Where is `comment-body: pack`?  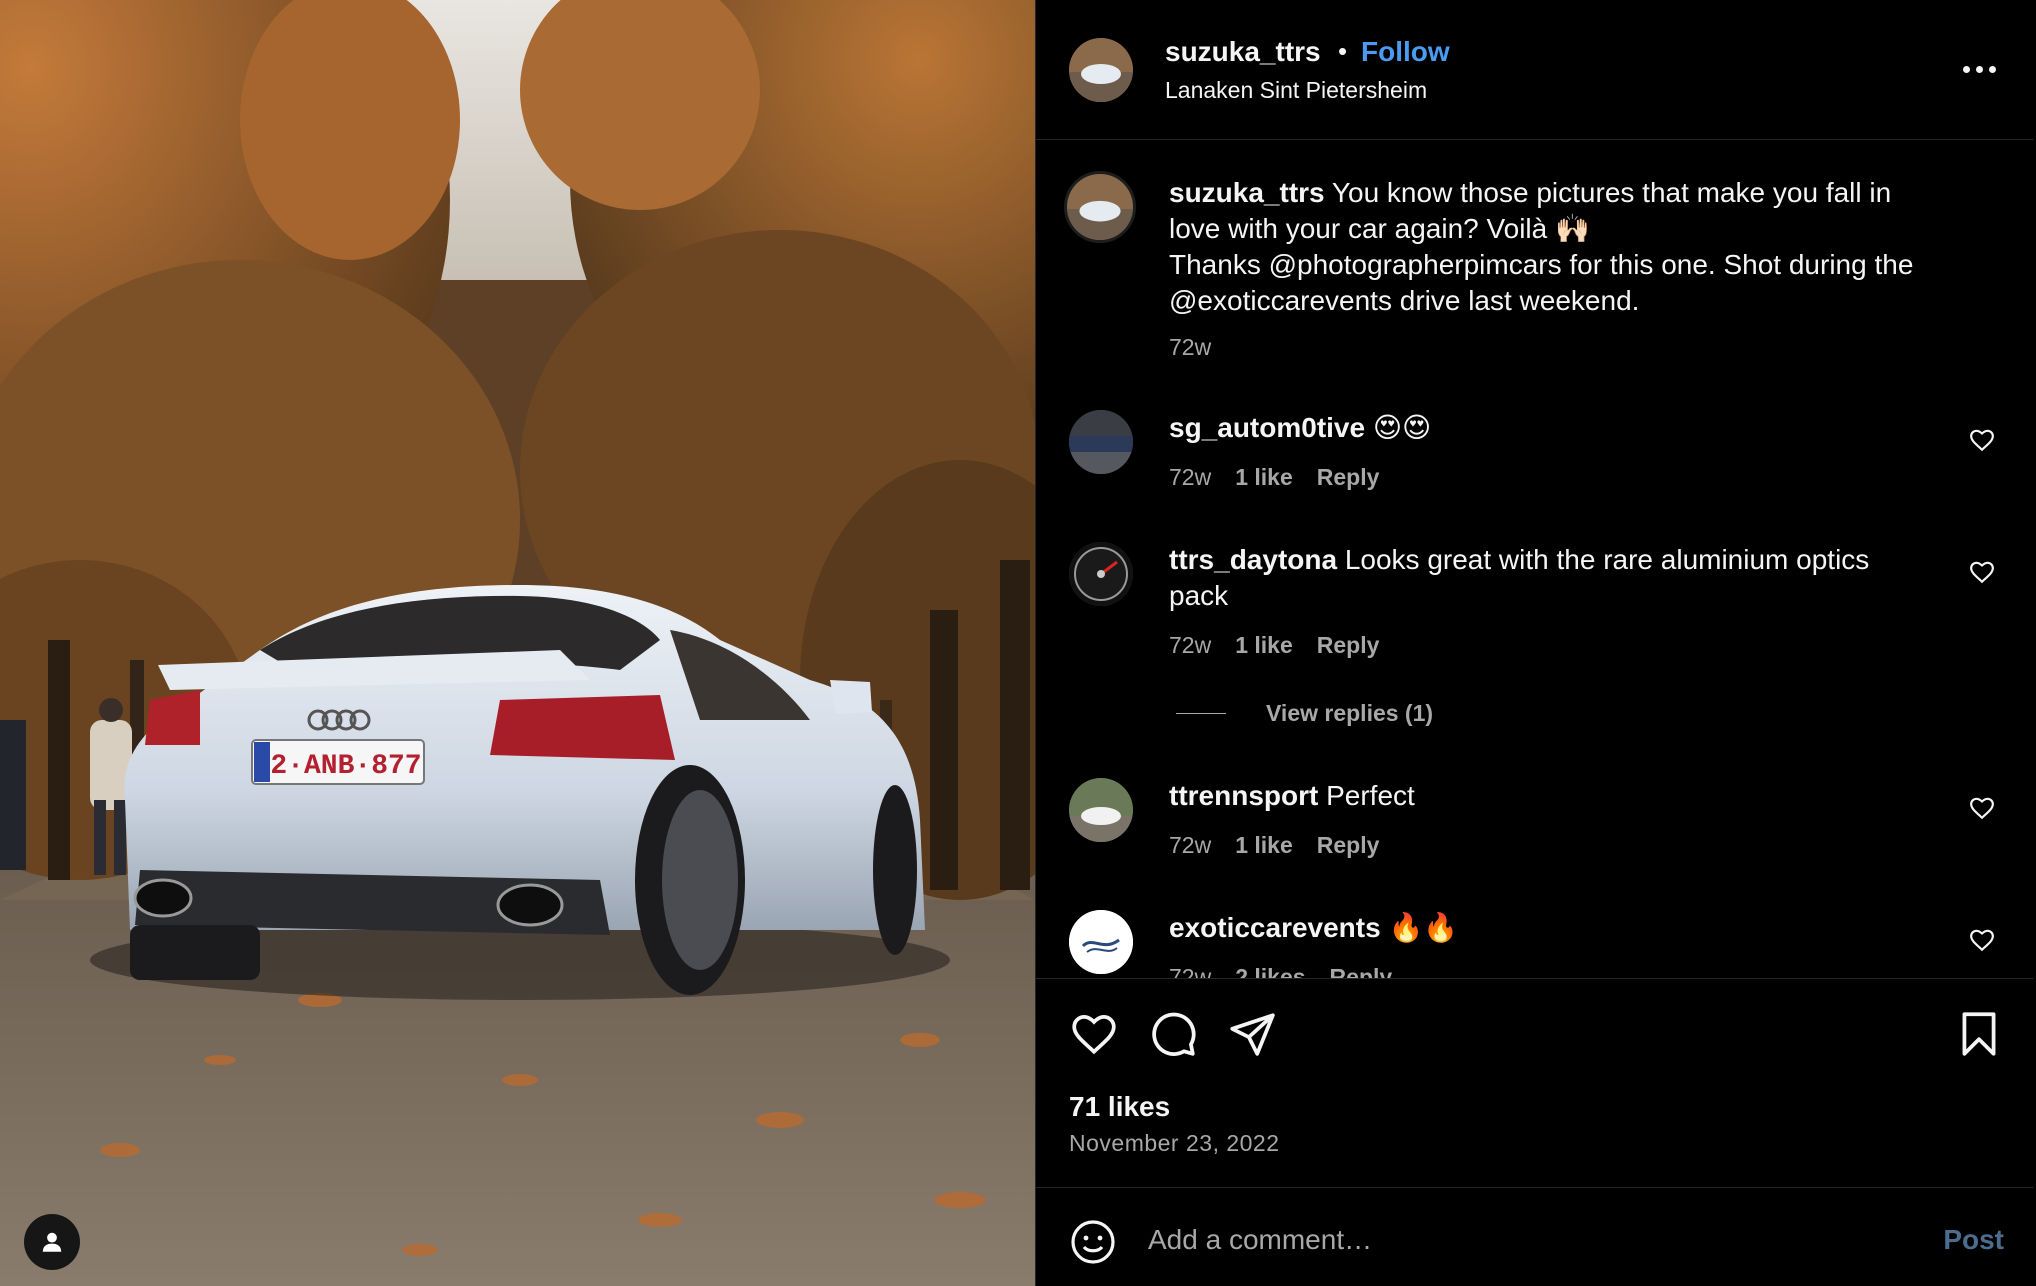 comment-body: pack is located at coordinates (1199, 595).